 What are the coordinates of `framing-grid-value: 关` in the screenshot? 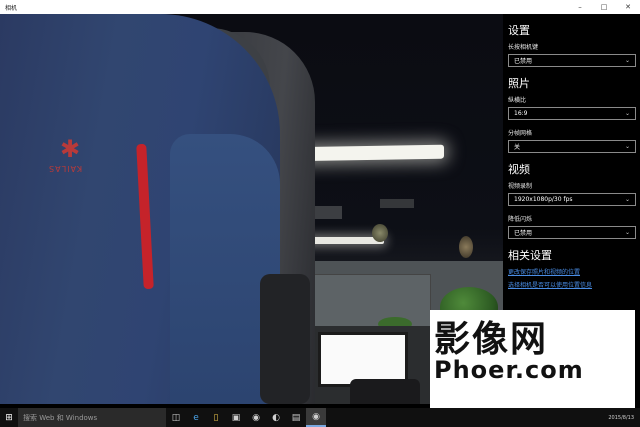 It's located at (517, 147).